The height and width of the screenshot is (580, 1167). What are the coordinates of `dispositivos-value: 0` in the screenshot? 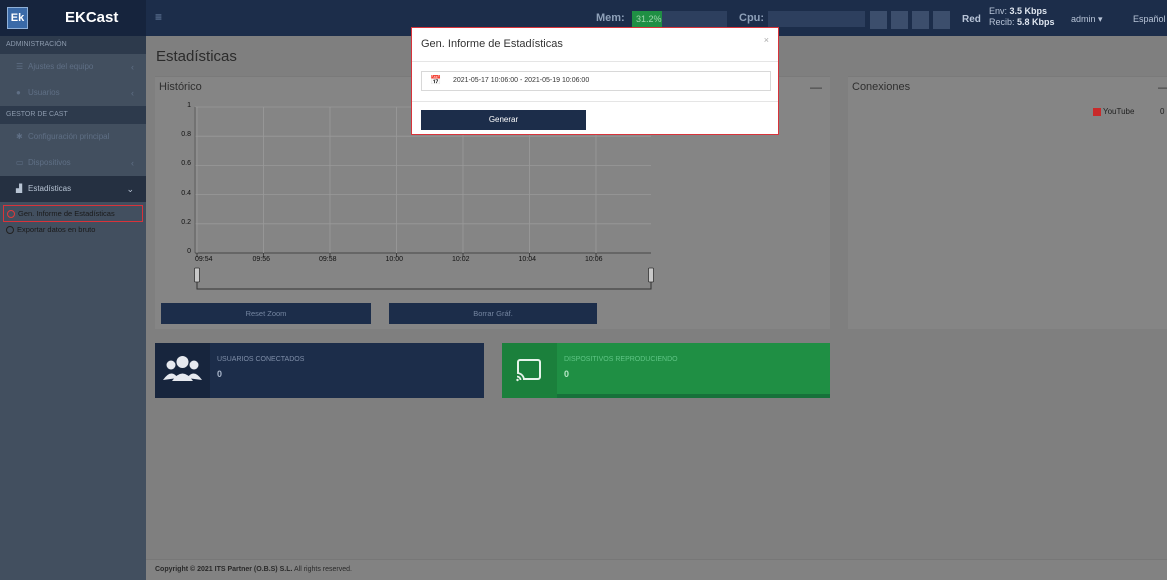 It's located at (567, 374).